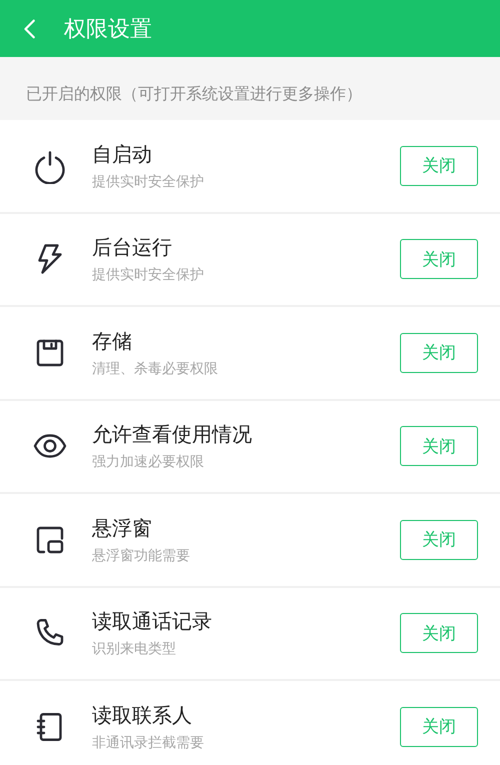 The height and width of the screenshot is (765, 500). Describe the element at coordinates (141, 555) in the screenshot. I see `permission-description: 悬浮窗功能需要` at that location.